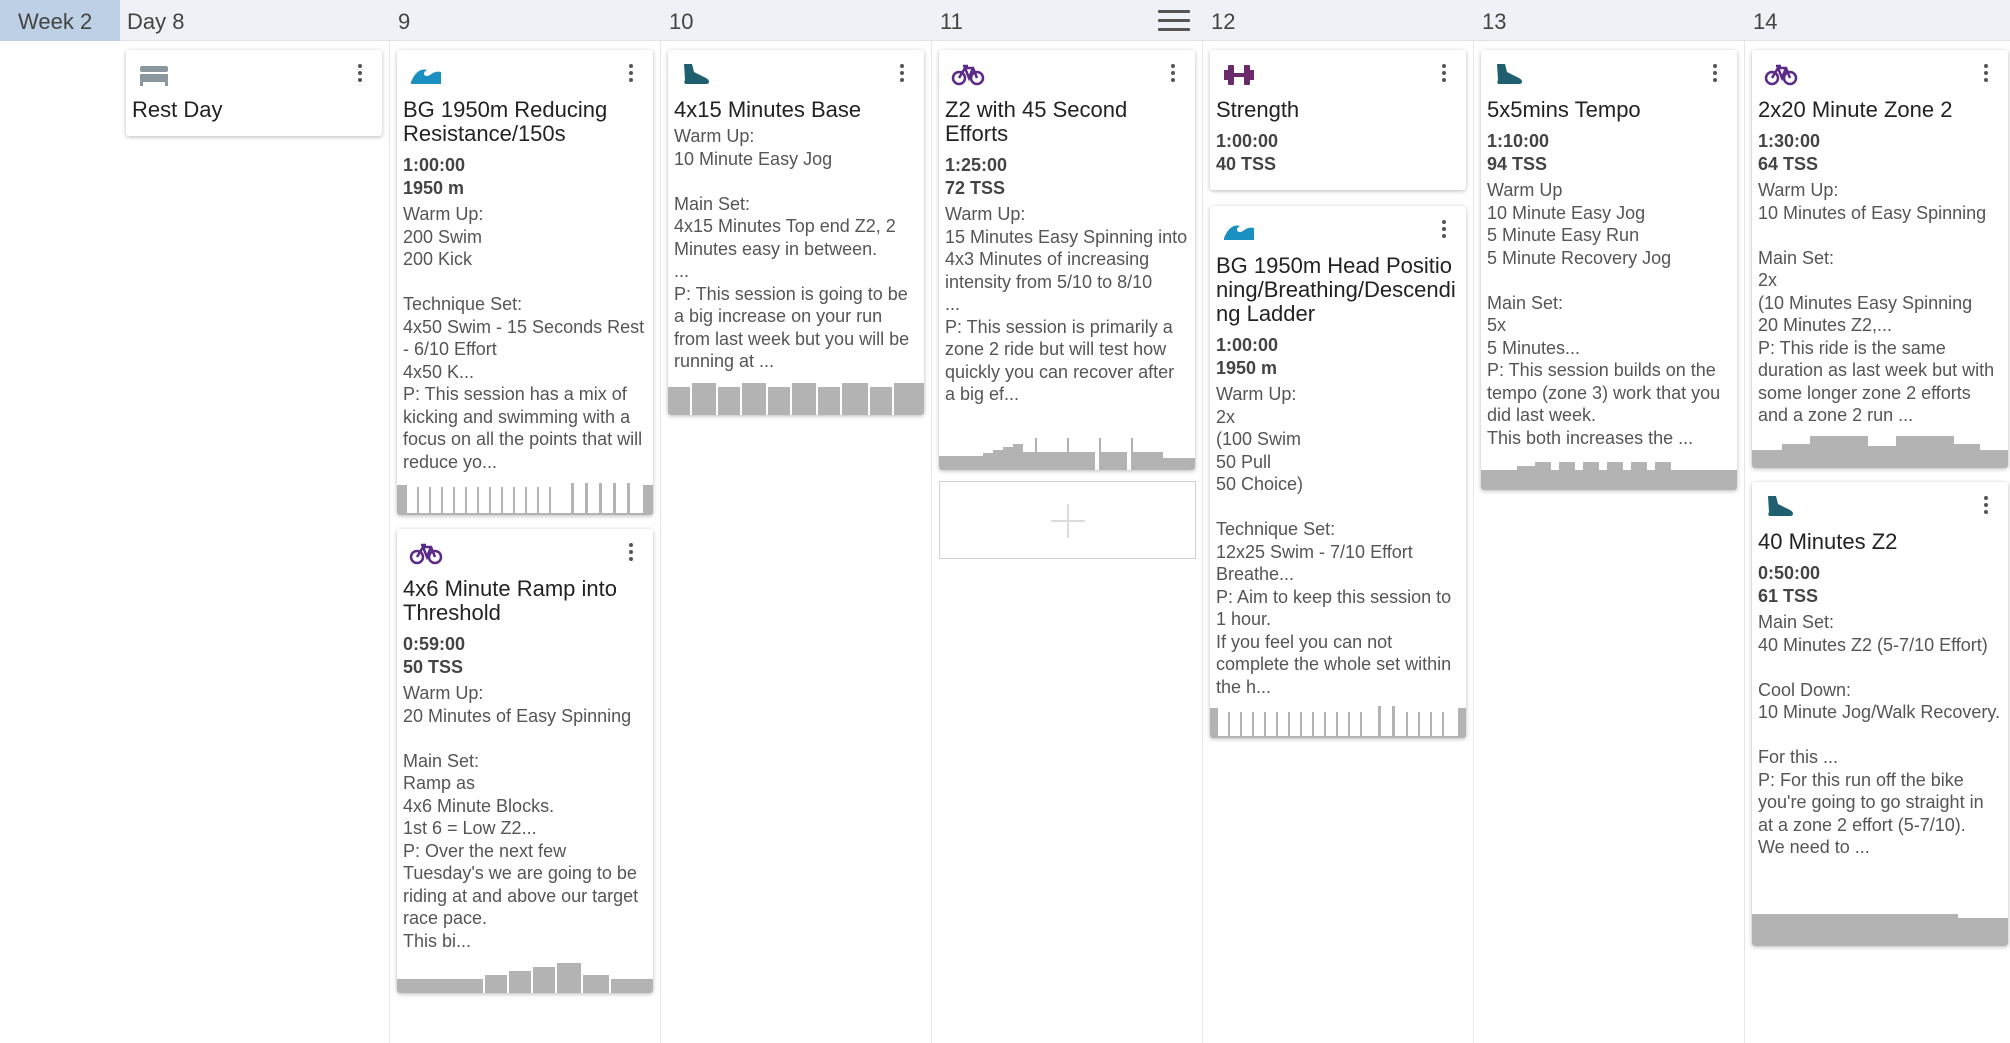  What do you see at coordinates (1494, 21) in the screenshot?
I see `day-label-13: 13` at bounding box center [1494, 21].